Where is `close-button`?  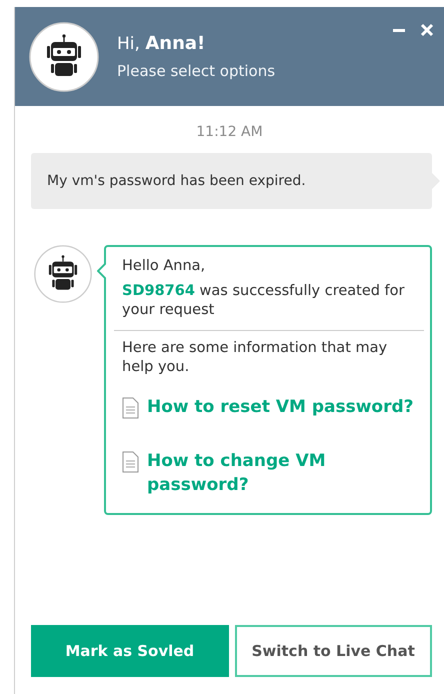 close-button is located at coordinates (427, 30).